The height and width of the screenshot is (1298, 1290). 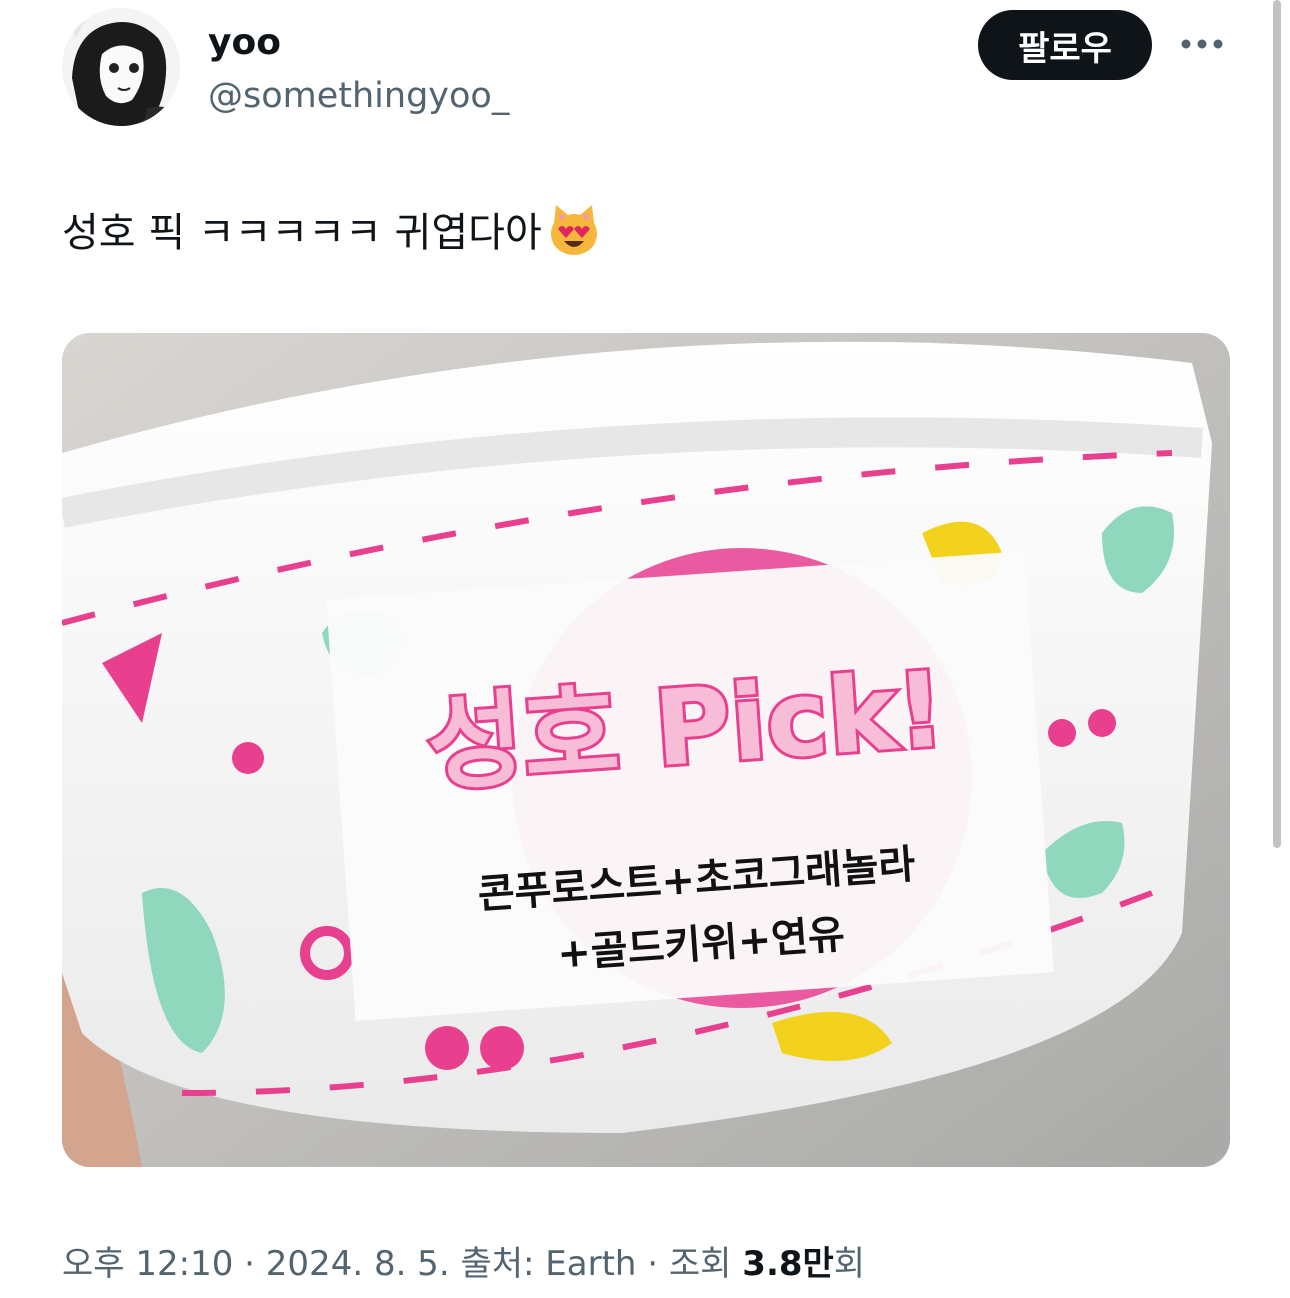 I want to click on author-display-name: yoo, so click(x=244, y=42).